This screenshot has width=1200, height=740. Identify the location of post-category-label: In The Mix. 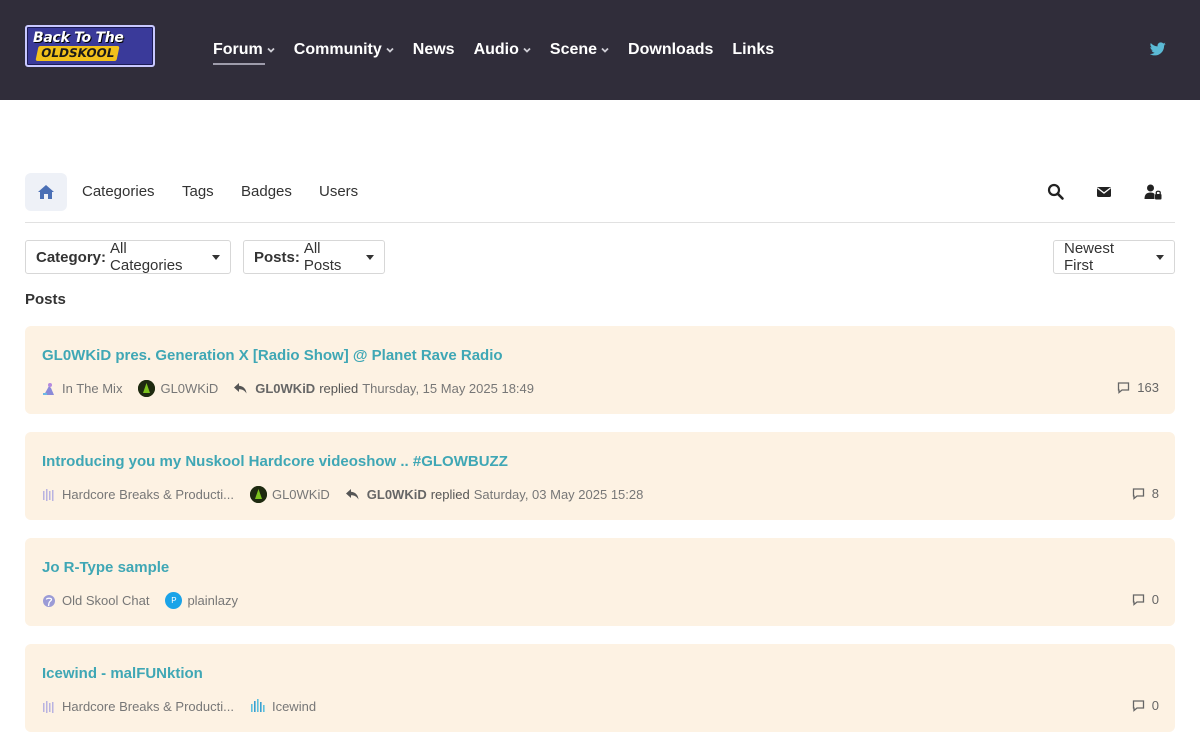
(92, 388).